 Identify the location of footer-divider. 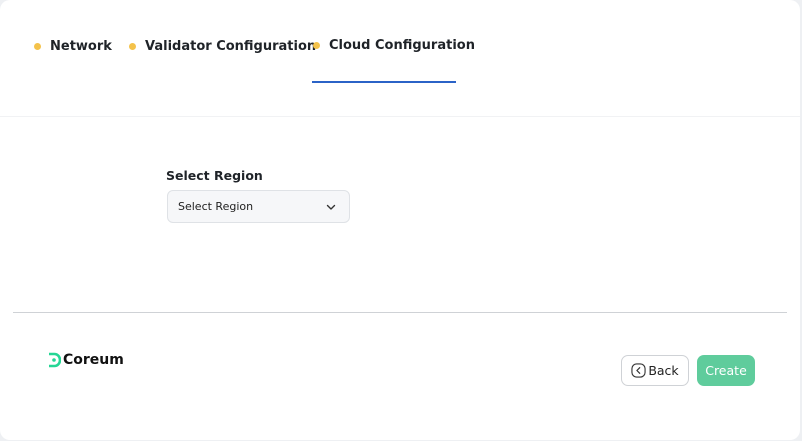
(400, 312).